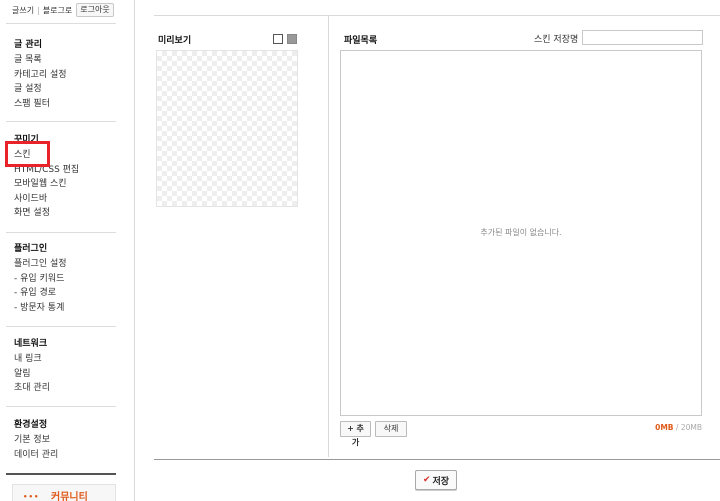  What do you see at coordinates (437, 8) in the screenshot?
I see `top-strip` at bounding box center [437, 8].